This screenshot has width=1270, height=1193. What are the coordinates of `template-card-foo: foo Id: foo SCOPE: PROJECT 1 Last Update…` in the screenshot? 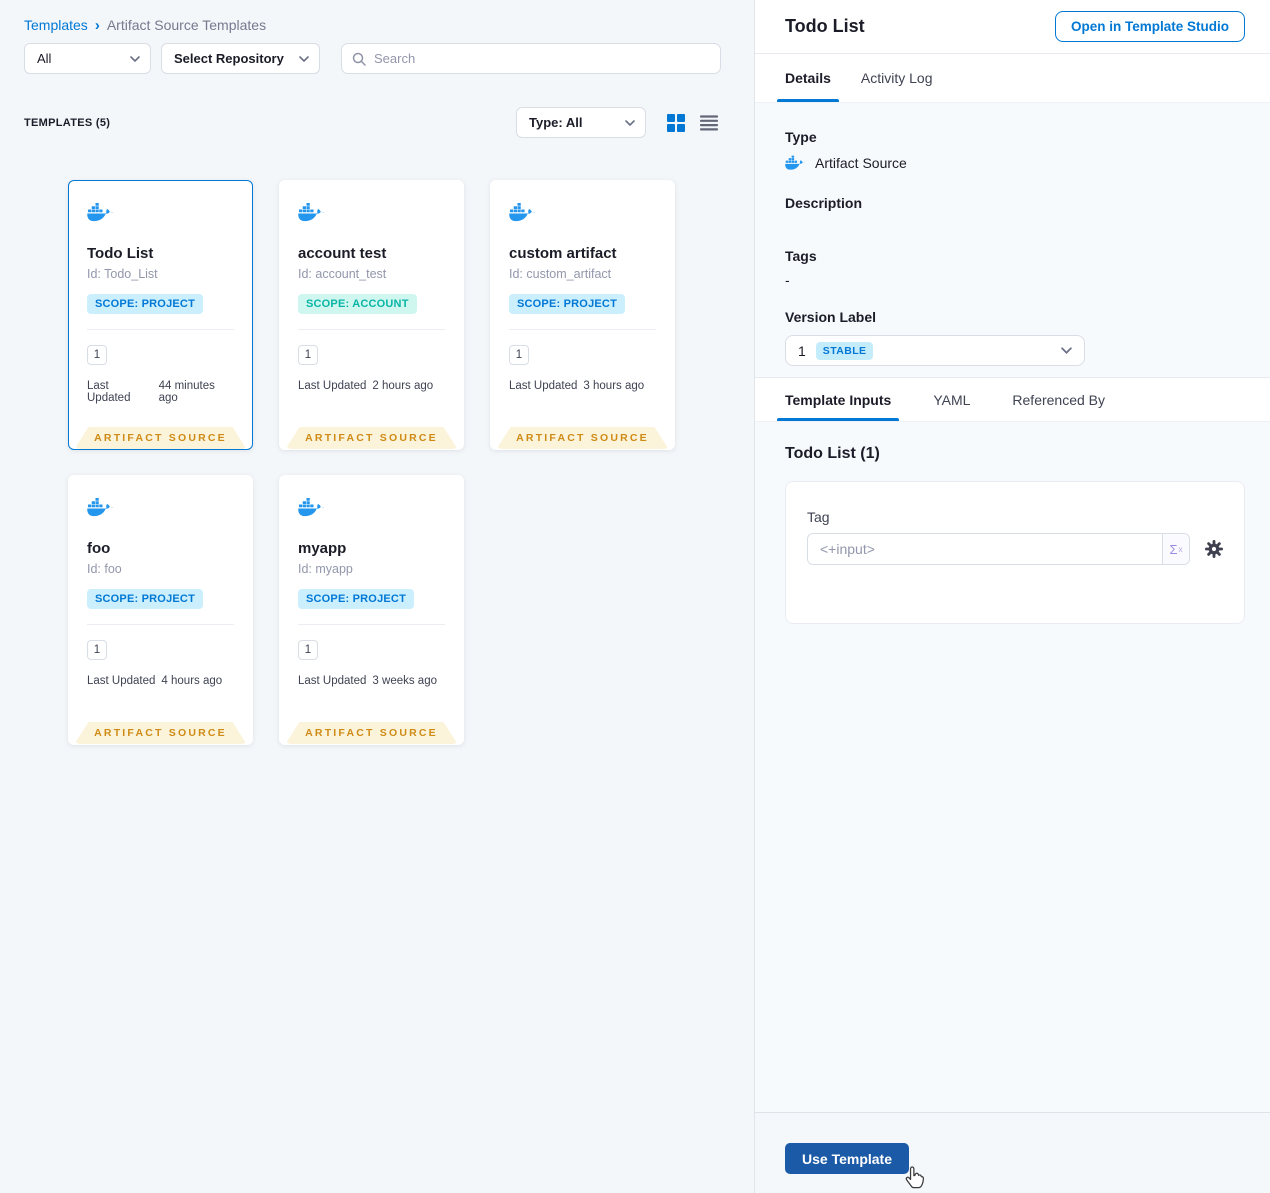 It's located at (160, 610).